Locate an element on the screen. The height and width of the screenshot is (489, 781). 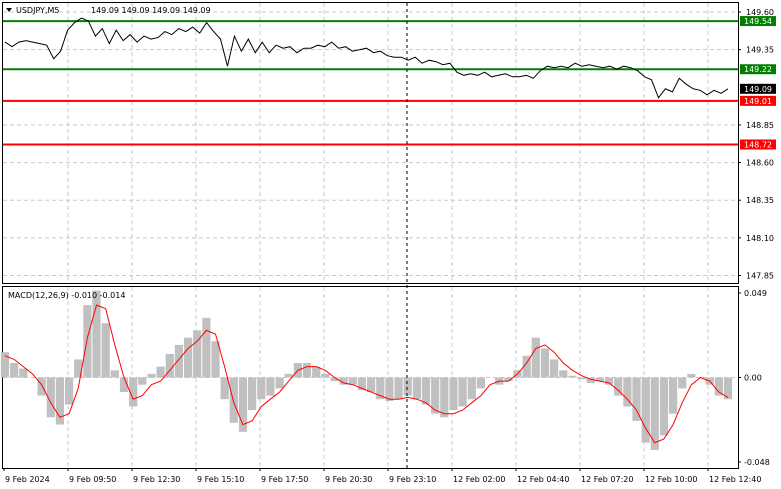
current-price-marker: 149.09 is located at coordinates (758, 88).